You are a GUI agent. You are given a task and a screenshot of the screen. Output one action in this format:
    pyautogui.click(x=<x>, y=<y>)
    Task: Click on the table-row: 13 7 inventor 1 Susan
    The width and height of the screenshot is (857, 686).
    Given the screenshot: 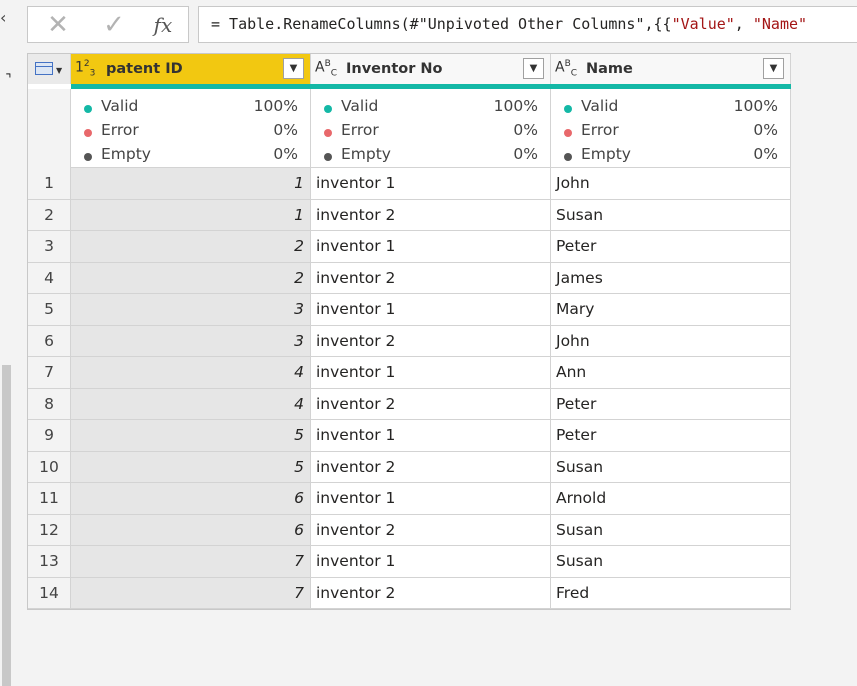 What is the action you would take?
    pyautogui.click(x=409, y=562)
    